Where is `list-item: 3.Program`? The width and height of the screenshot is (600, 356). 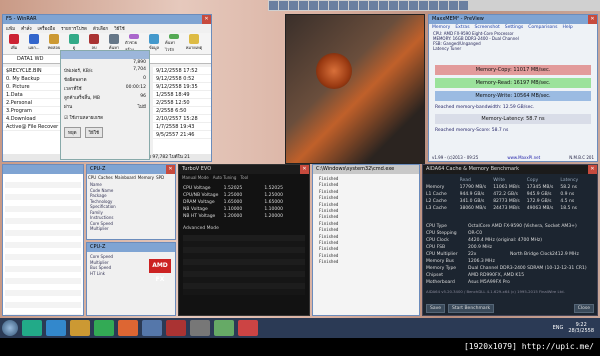
list-item: 3.Program is located at coordinates (33, 111).